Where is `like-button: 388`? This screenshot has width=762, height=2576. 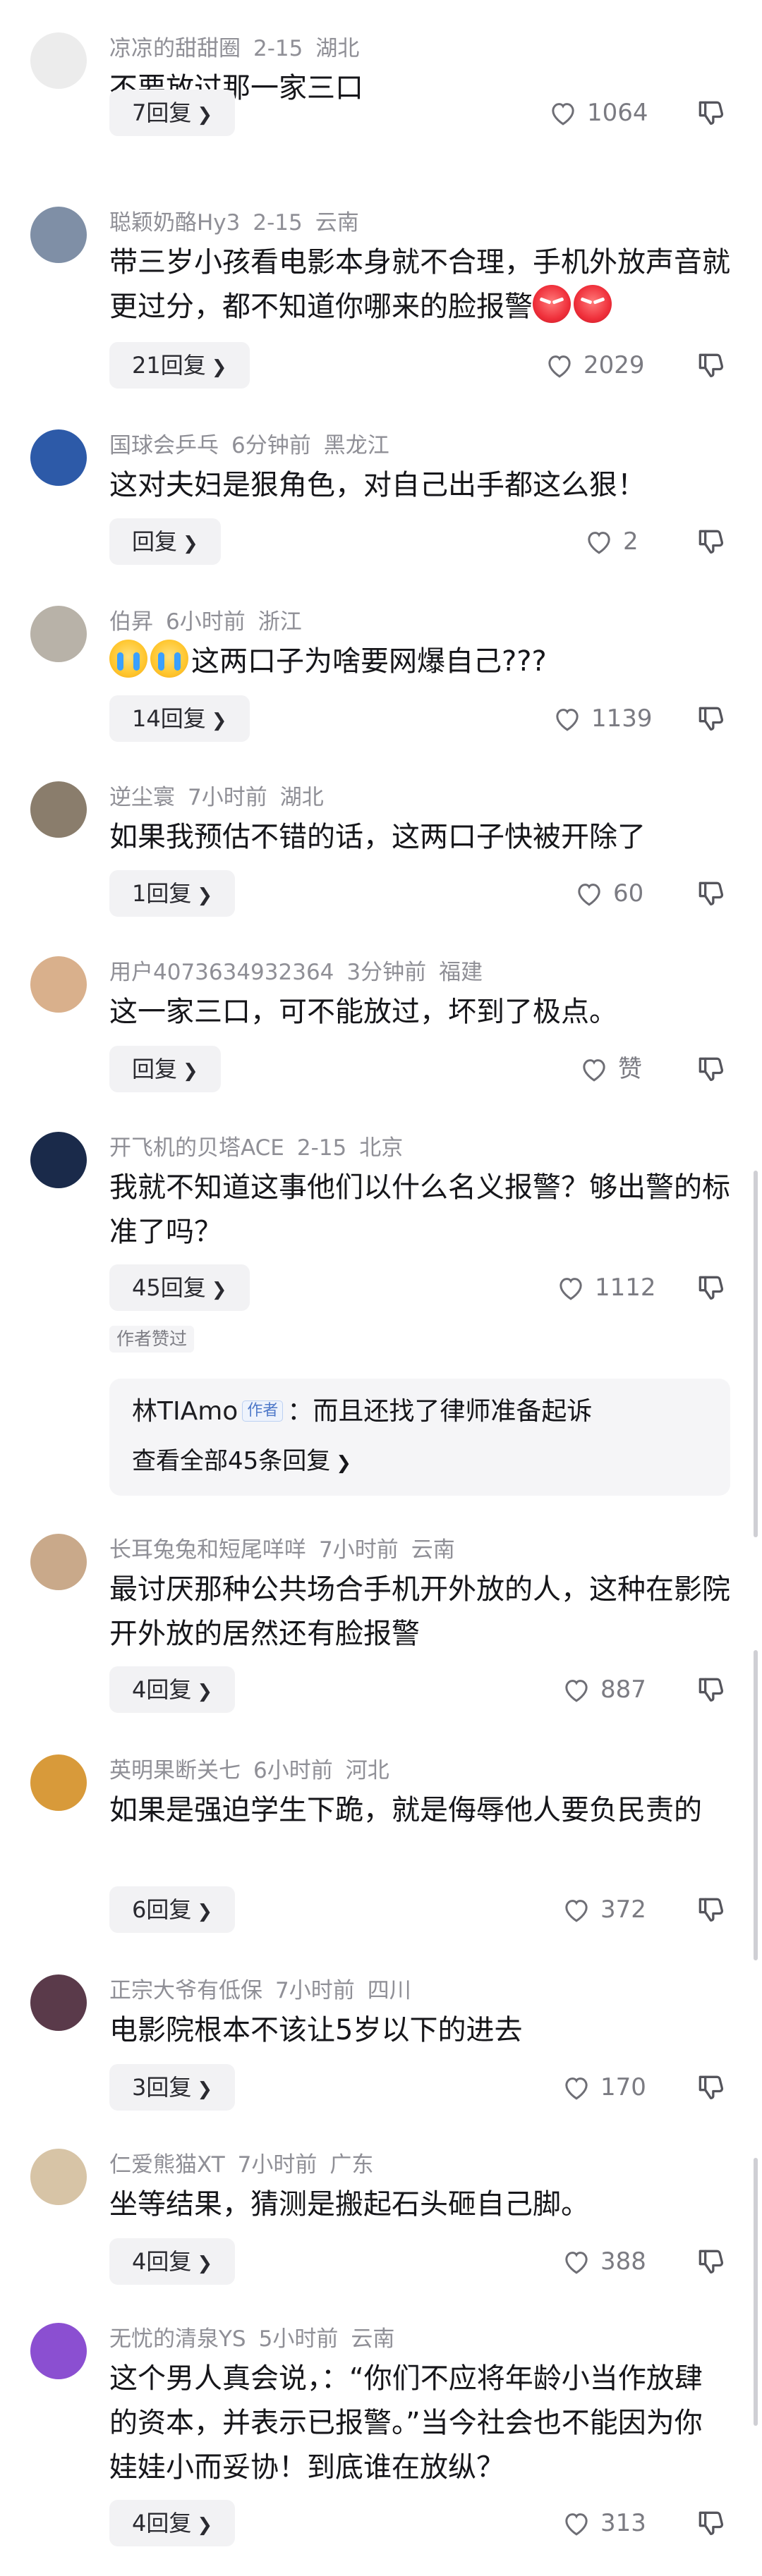
like-button: 388 is located at coordinates (604, 2261).